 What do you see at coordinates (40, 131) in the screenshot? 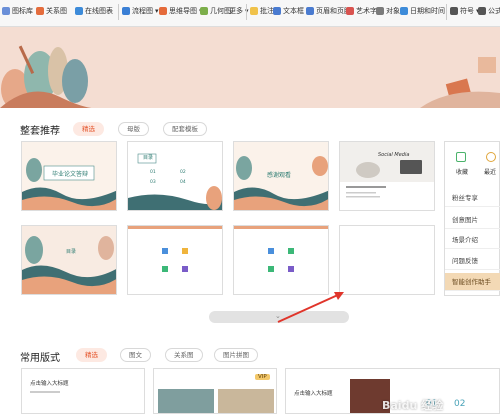
I see `section-title-recommended: 整套推荐` at bounding box center [40, 131].